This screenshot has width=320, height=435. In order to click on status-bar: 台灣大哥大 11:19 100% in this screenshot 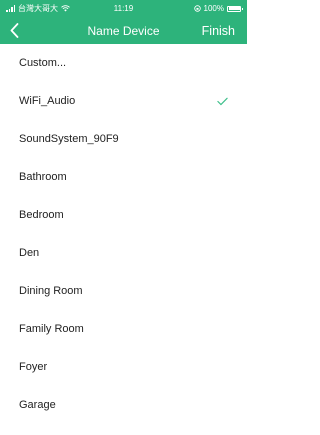, I will do `click(123, 8)`.